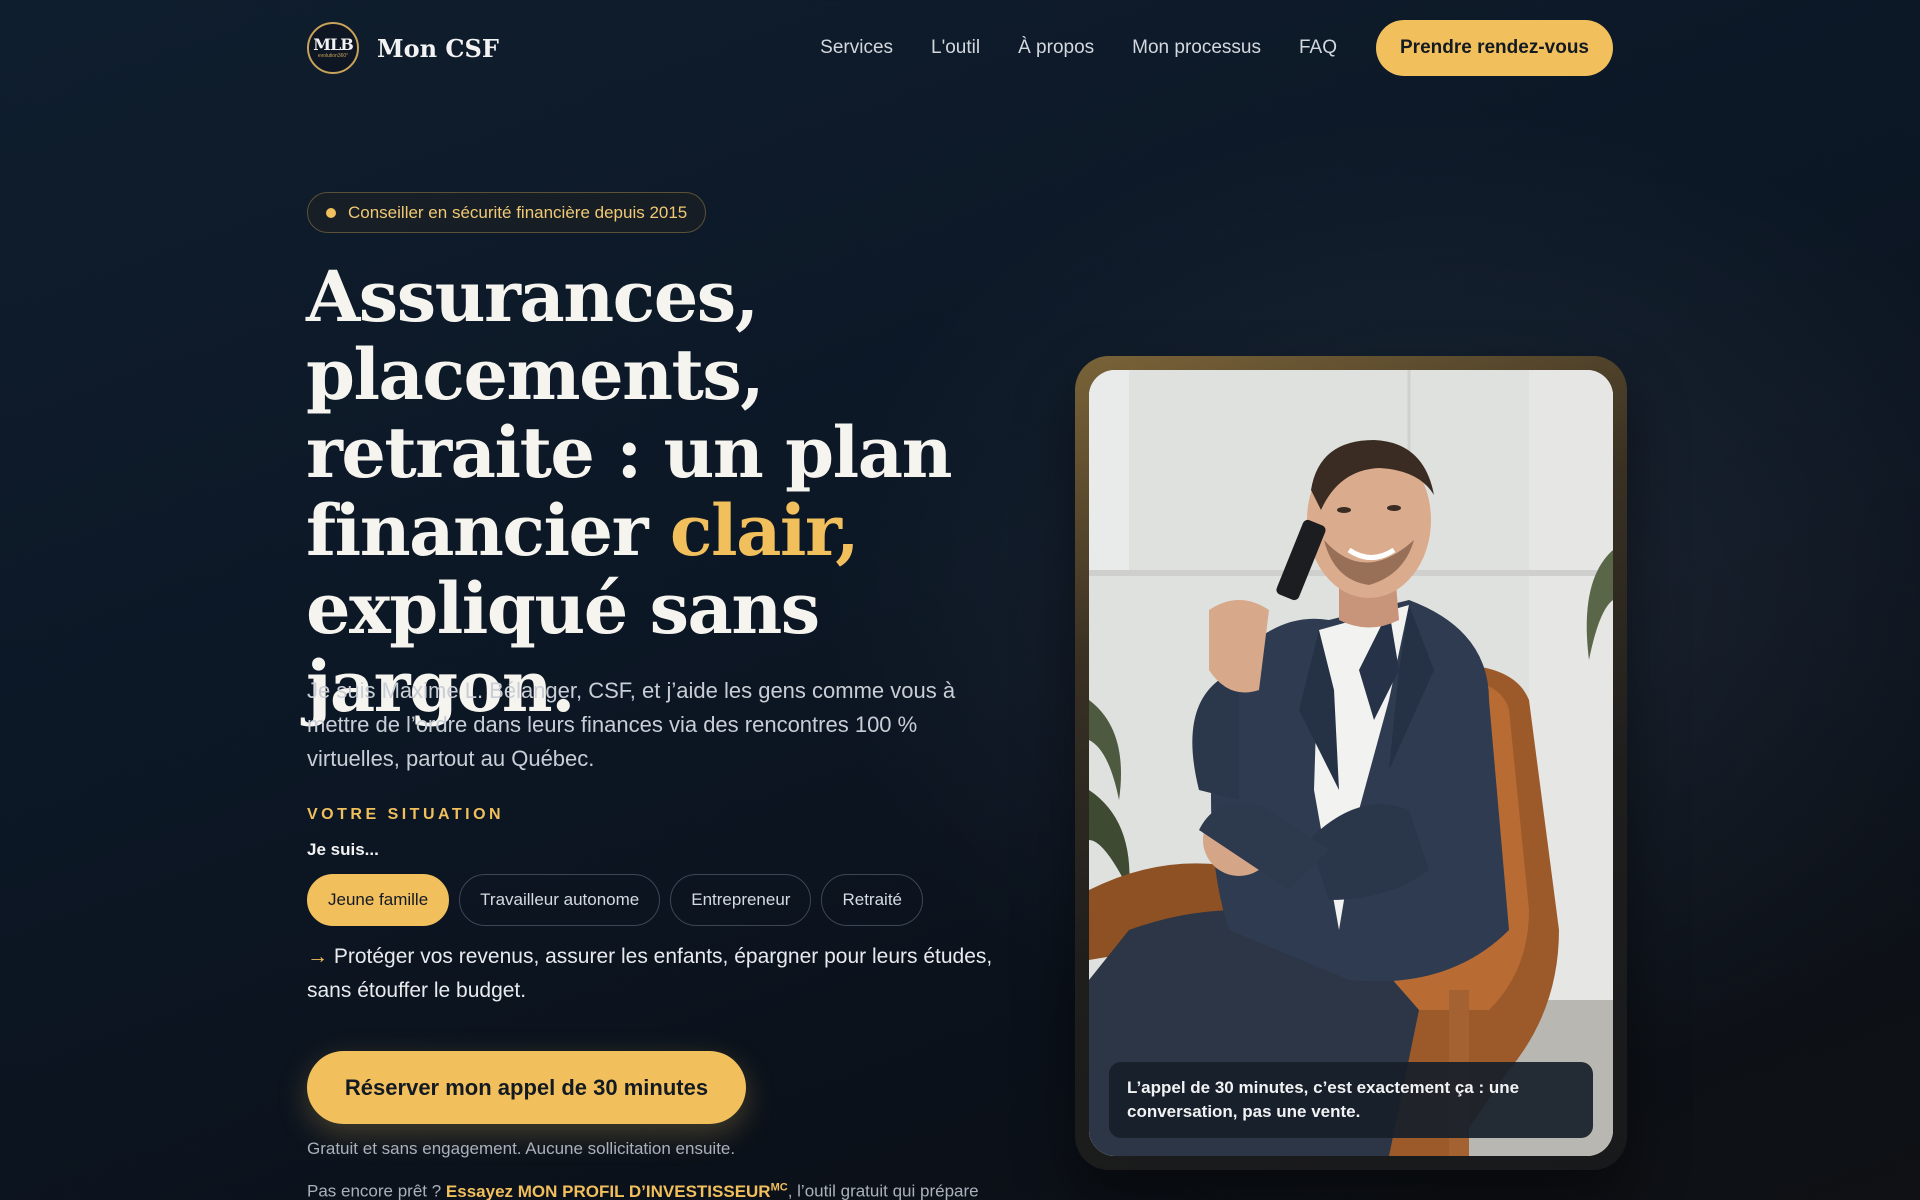 This screenshot has width=1920, height=1200. What do you see at coordinates (560, 900) in the screenshot?
I see `situation-chip-self-employed: Travailleur autonome` at bounding box center [560, 900].